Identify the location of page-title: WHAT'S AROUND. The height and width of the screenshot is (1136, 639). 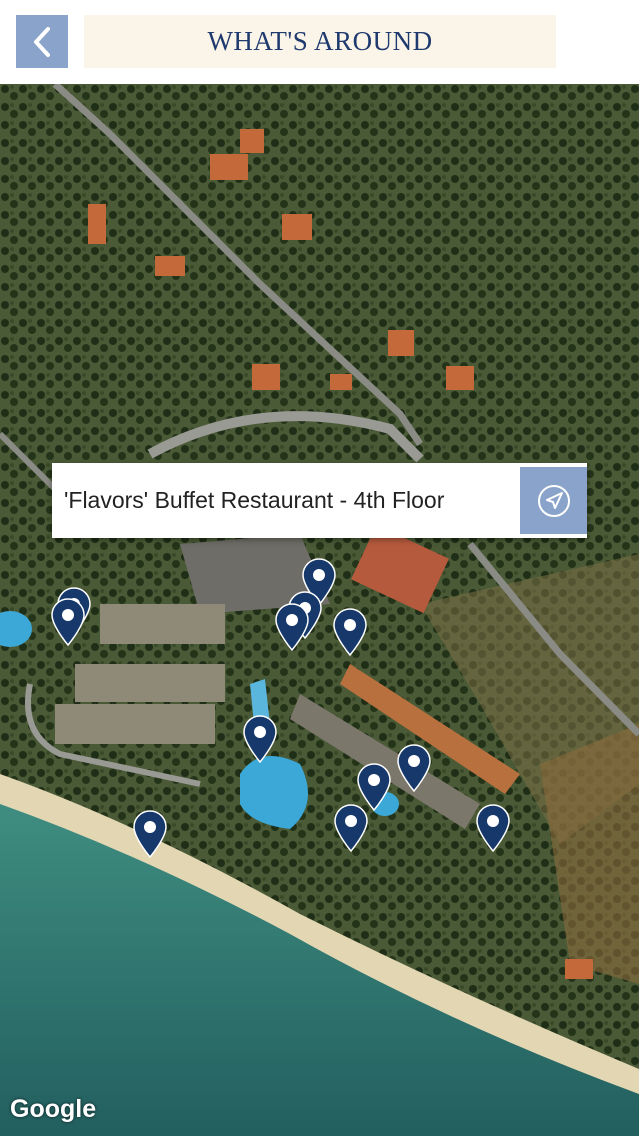
(320, 41).